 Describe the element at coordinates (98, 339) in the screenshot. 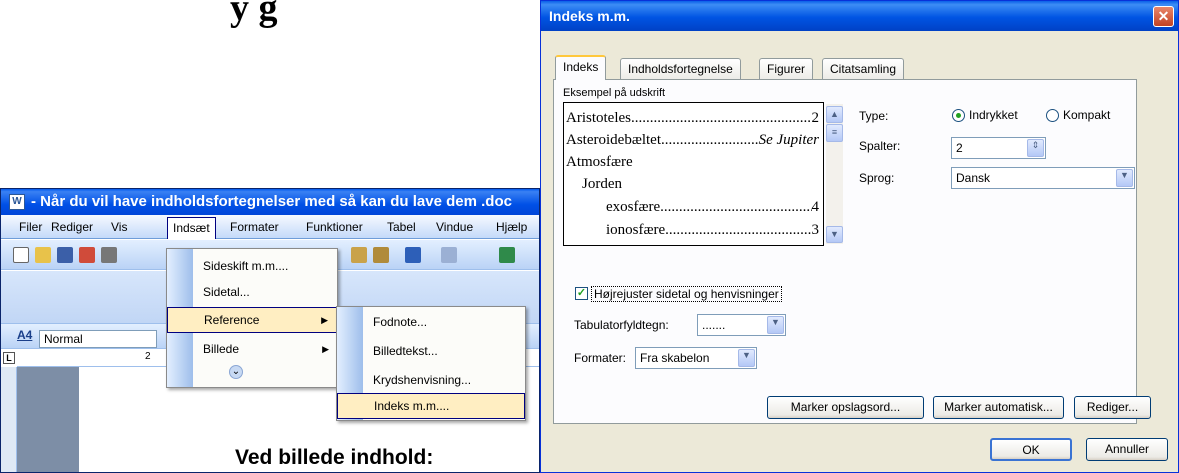

I see `style-dropdown: Normal` at that location.